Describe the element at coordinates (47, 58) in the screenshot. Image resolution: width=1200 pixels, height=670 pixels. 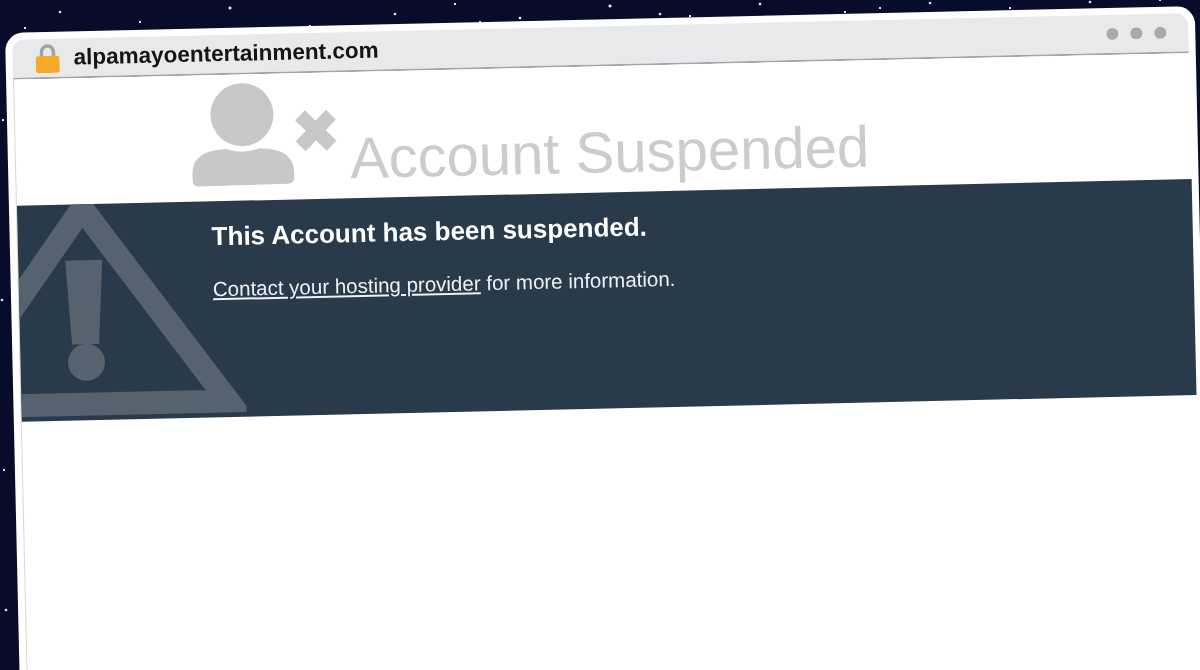
I see `lock-icon` at that location.